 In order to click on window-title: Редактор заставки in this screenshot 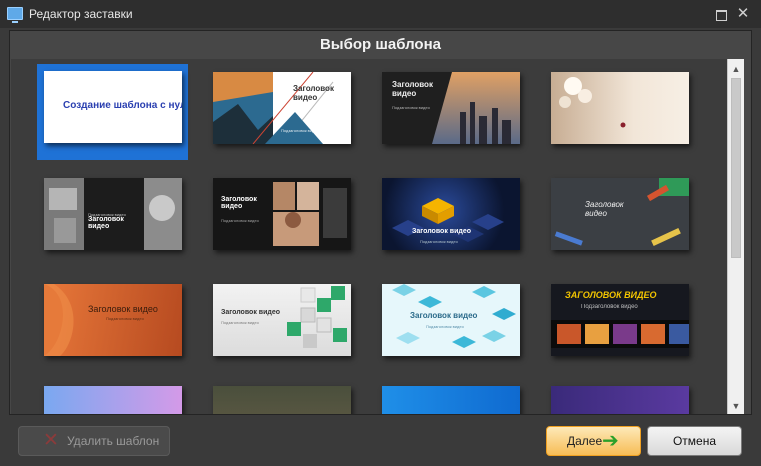, I will do `click(81, 14)`.